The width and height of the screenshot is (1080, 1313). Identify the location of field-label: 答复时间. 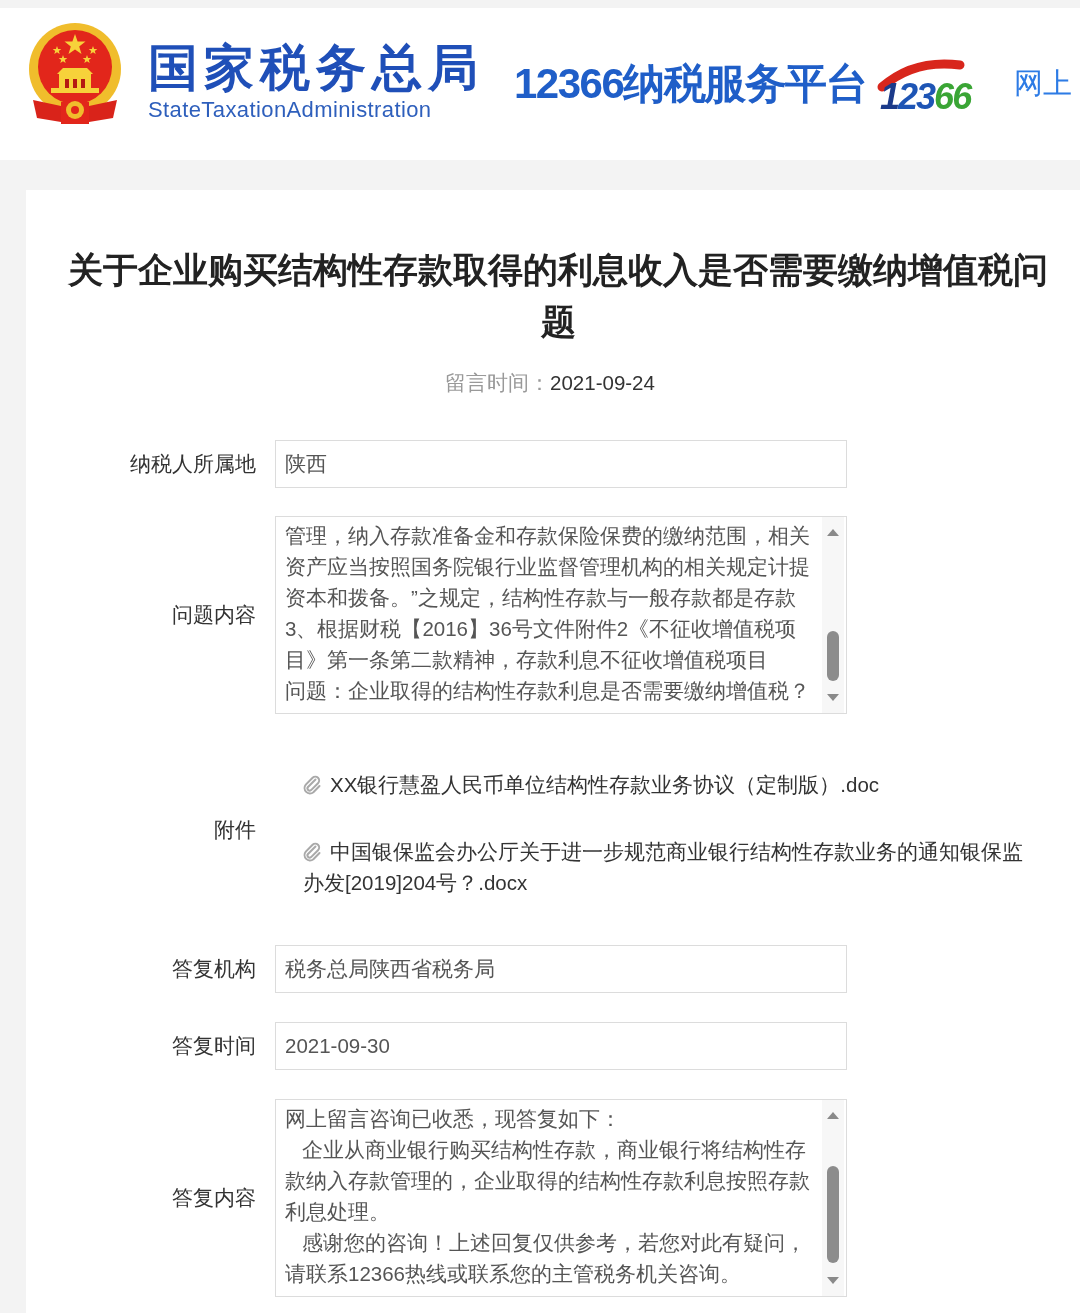
(213, 1046).